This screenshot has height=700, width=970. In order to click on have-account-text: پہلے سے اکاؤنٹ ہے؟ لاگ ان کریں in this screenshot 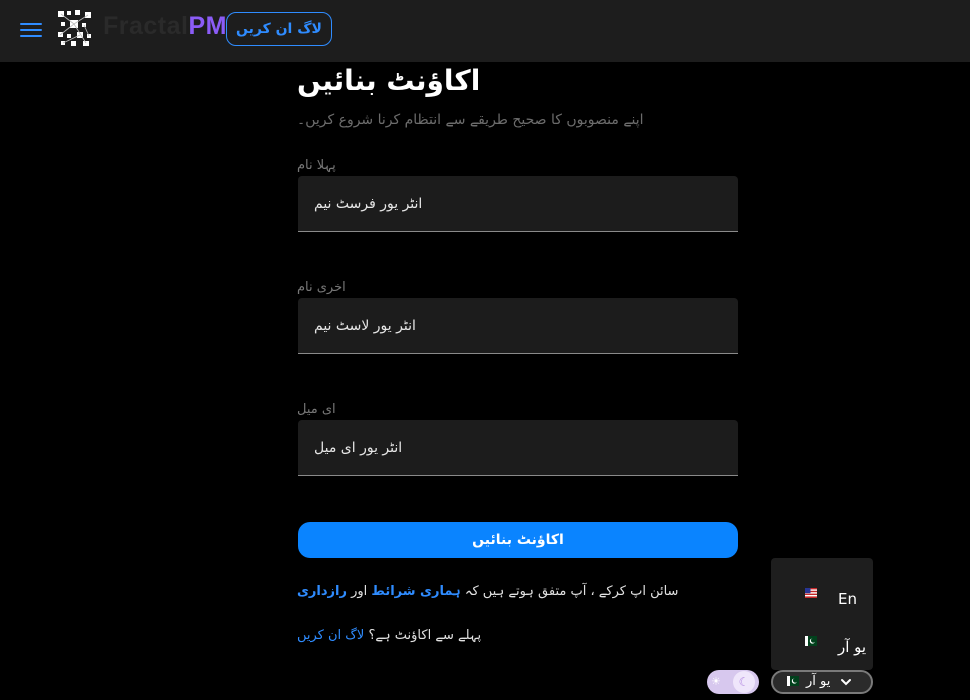, I will do `click(389, 635)`.